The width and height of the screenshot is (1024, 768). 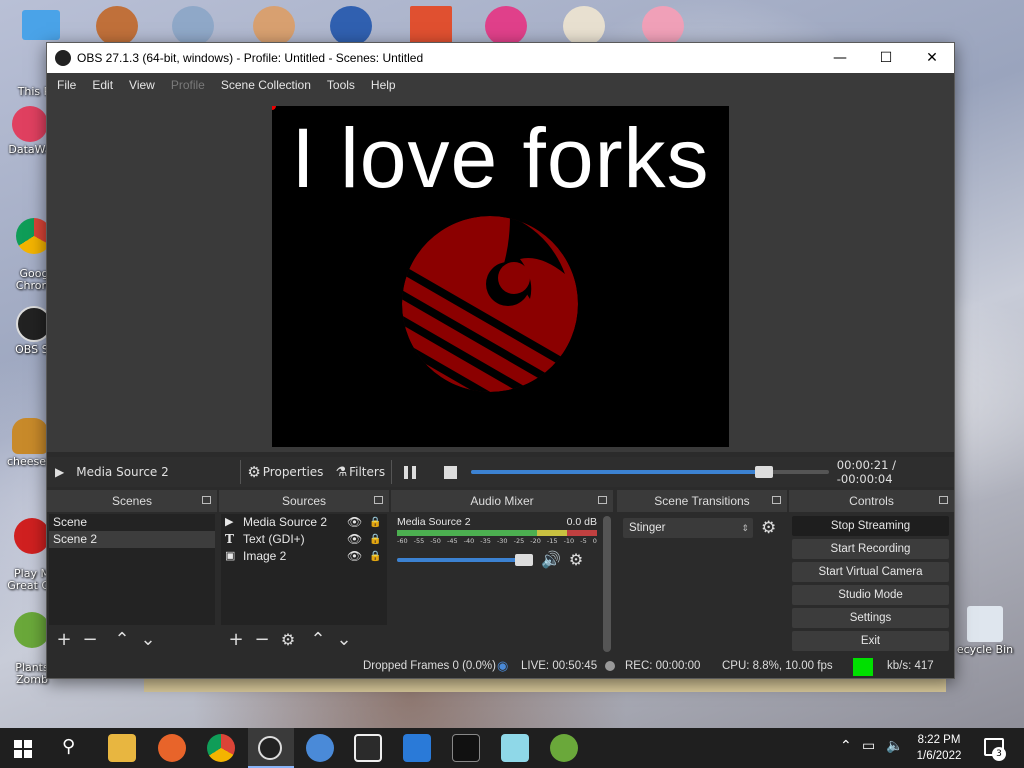 I want to click on menu-file: File, so click(x=66, y=85).